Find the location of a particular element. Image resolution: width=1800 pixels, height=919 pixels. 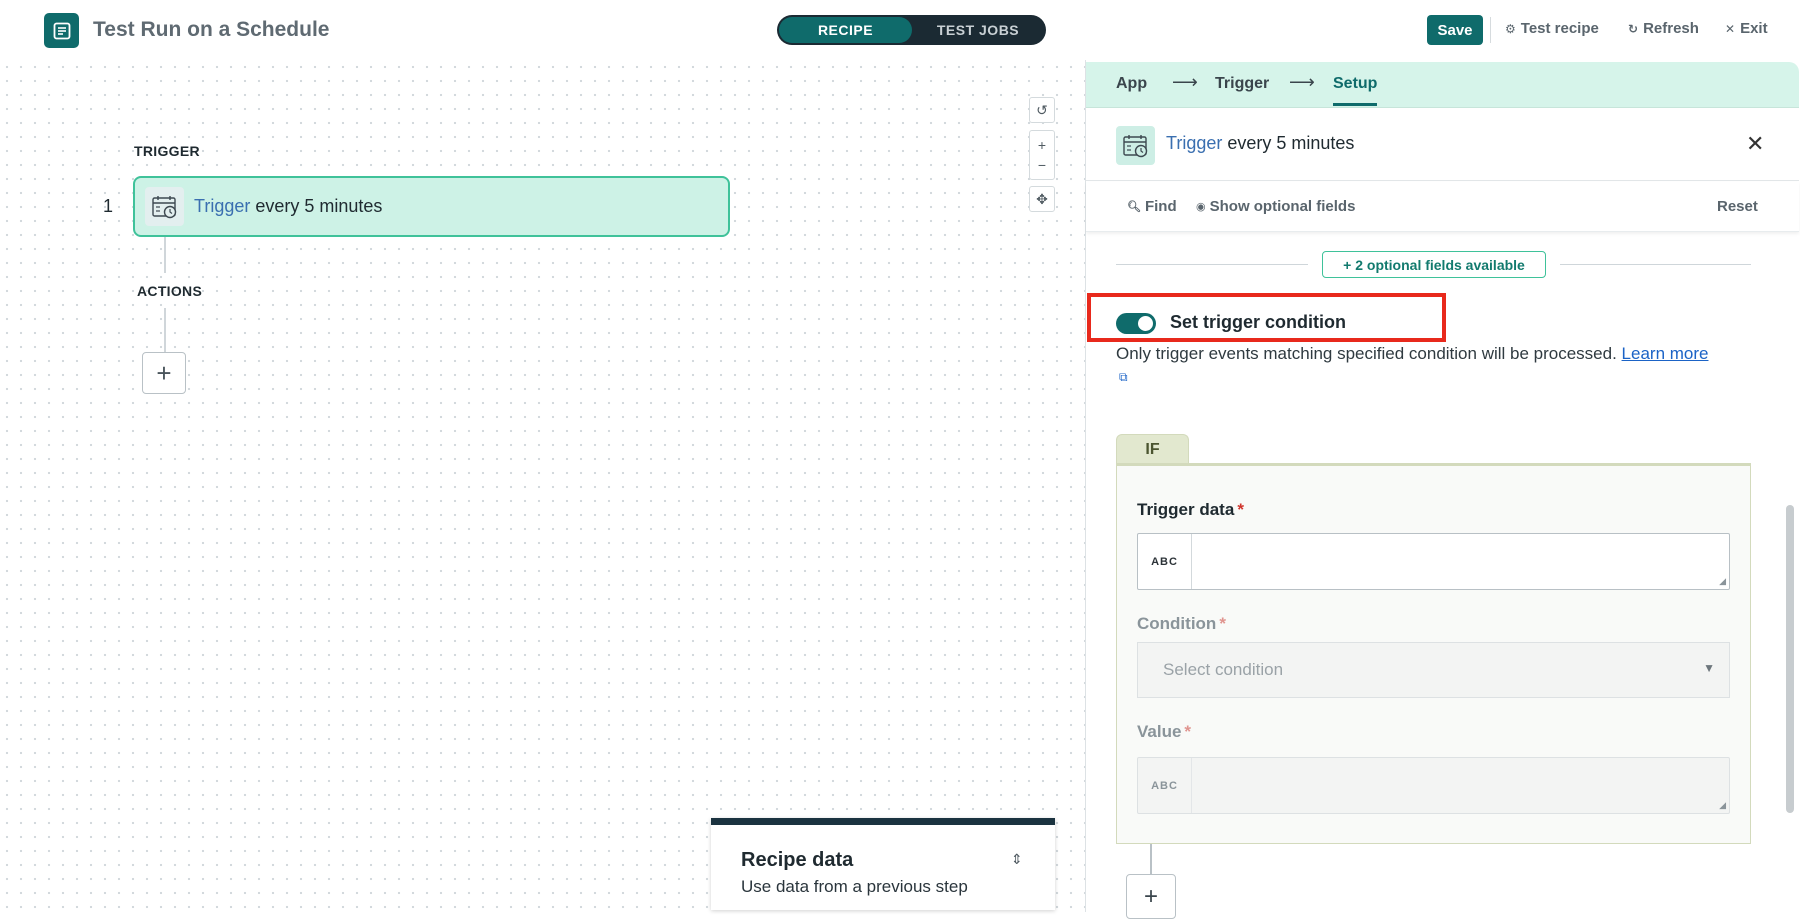

condition-block-top is located at coordinates (1433, 464).